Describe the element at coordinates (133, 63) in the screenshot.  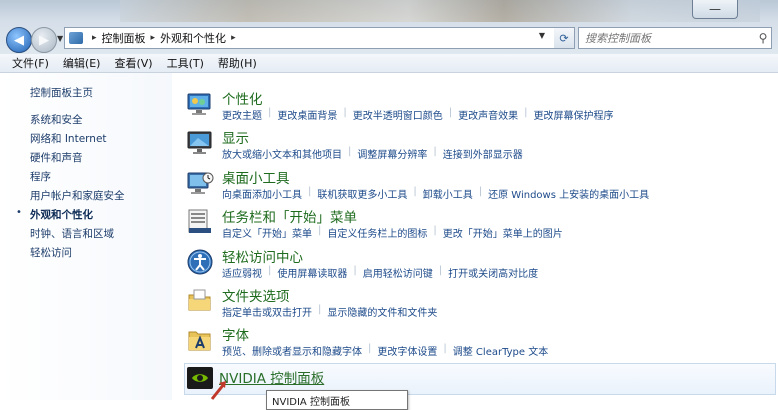
I see `menu-view: 查看(V)` at that location.